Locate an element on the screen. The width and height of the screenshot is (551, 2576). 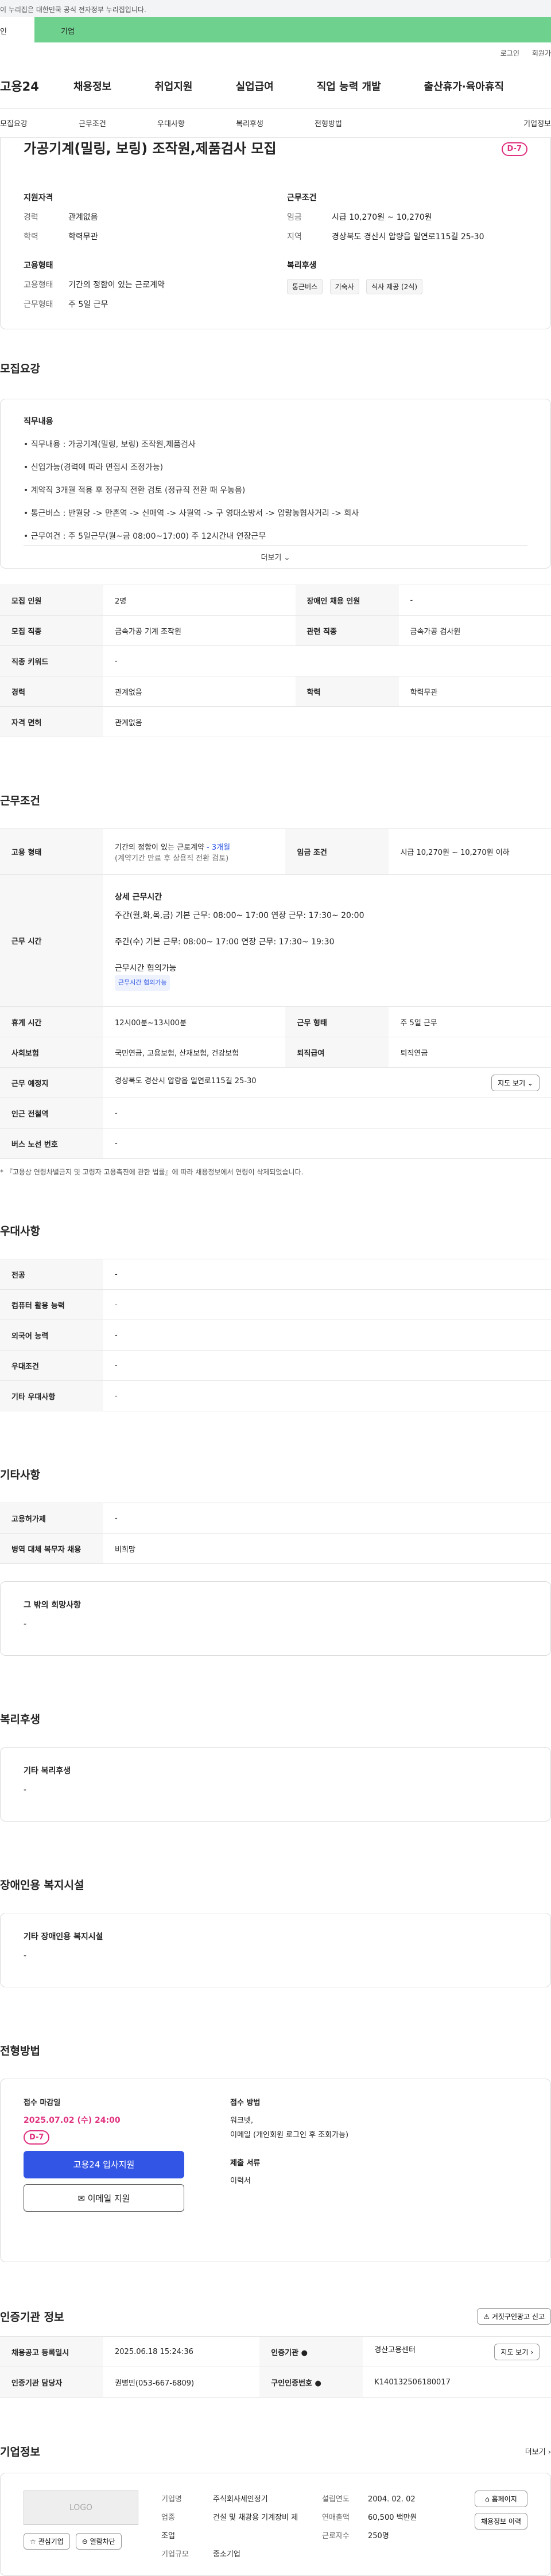
dday-badge: D-7 is located at coordinates (37, 2137).